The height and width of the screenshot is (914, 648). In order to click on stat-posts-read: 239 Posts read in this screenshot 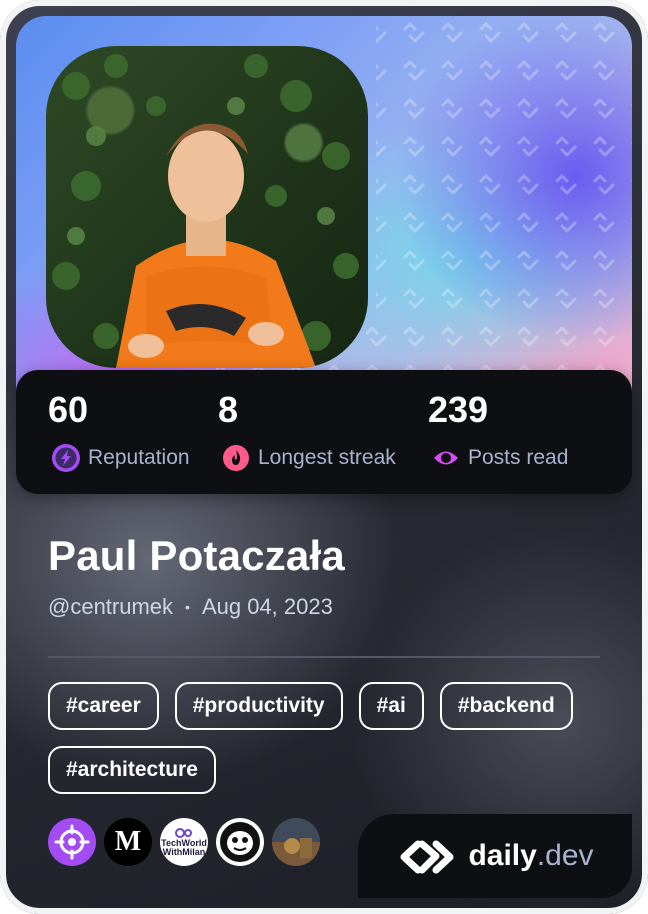, I will do `click(498, 430)`.